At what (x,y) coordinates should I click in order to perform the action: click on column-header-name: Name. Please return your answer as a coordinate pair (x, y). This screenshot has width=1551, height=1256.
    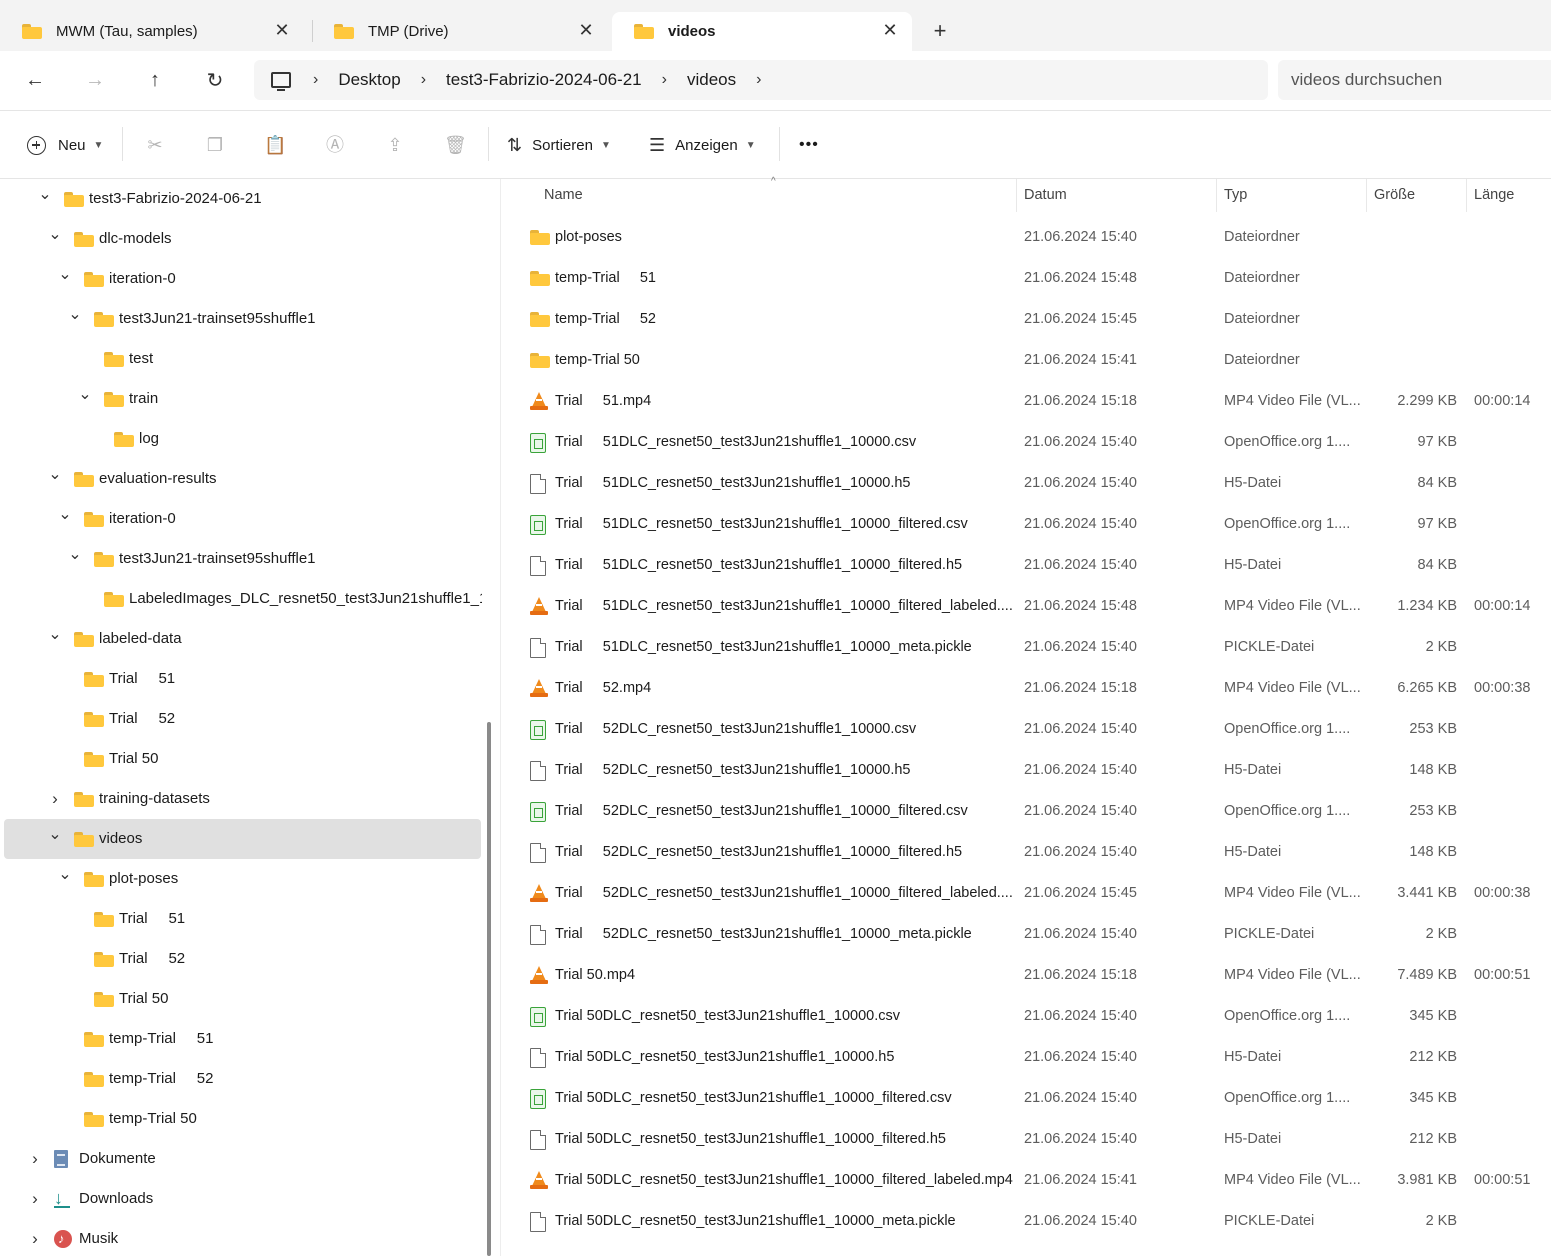
    Looking at the image, I should click on (563, 195).